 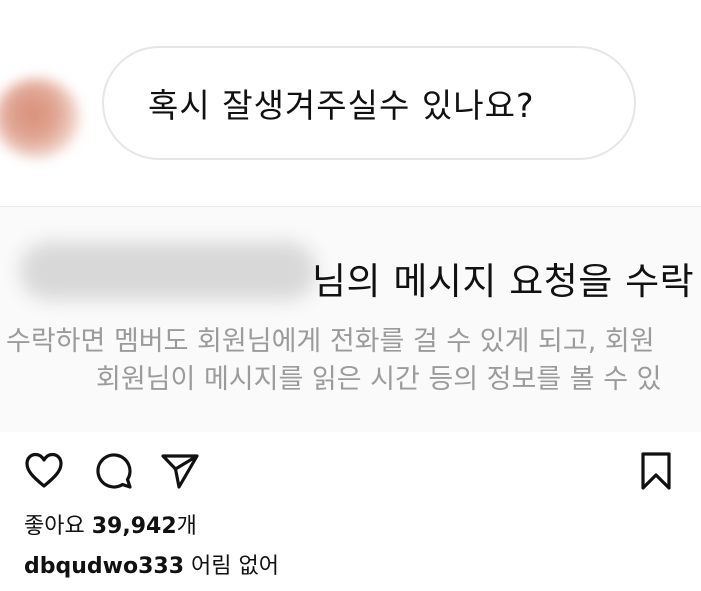 What do you see at coordinates (180, 471) in the screenshot?
I see `send-icon` at bounding box center [180, 471].